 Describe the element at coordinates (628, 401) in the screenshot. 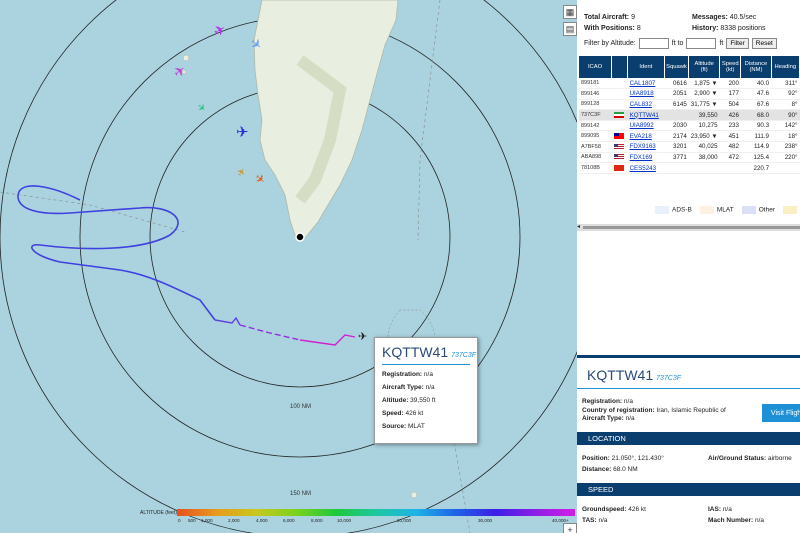

I see `sel-registration: n/a` at that location.